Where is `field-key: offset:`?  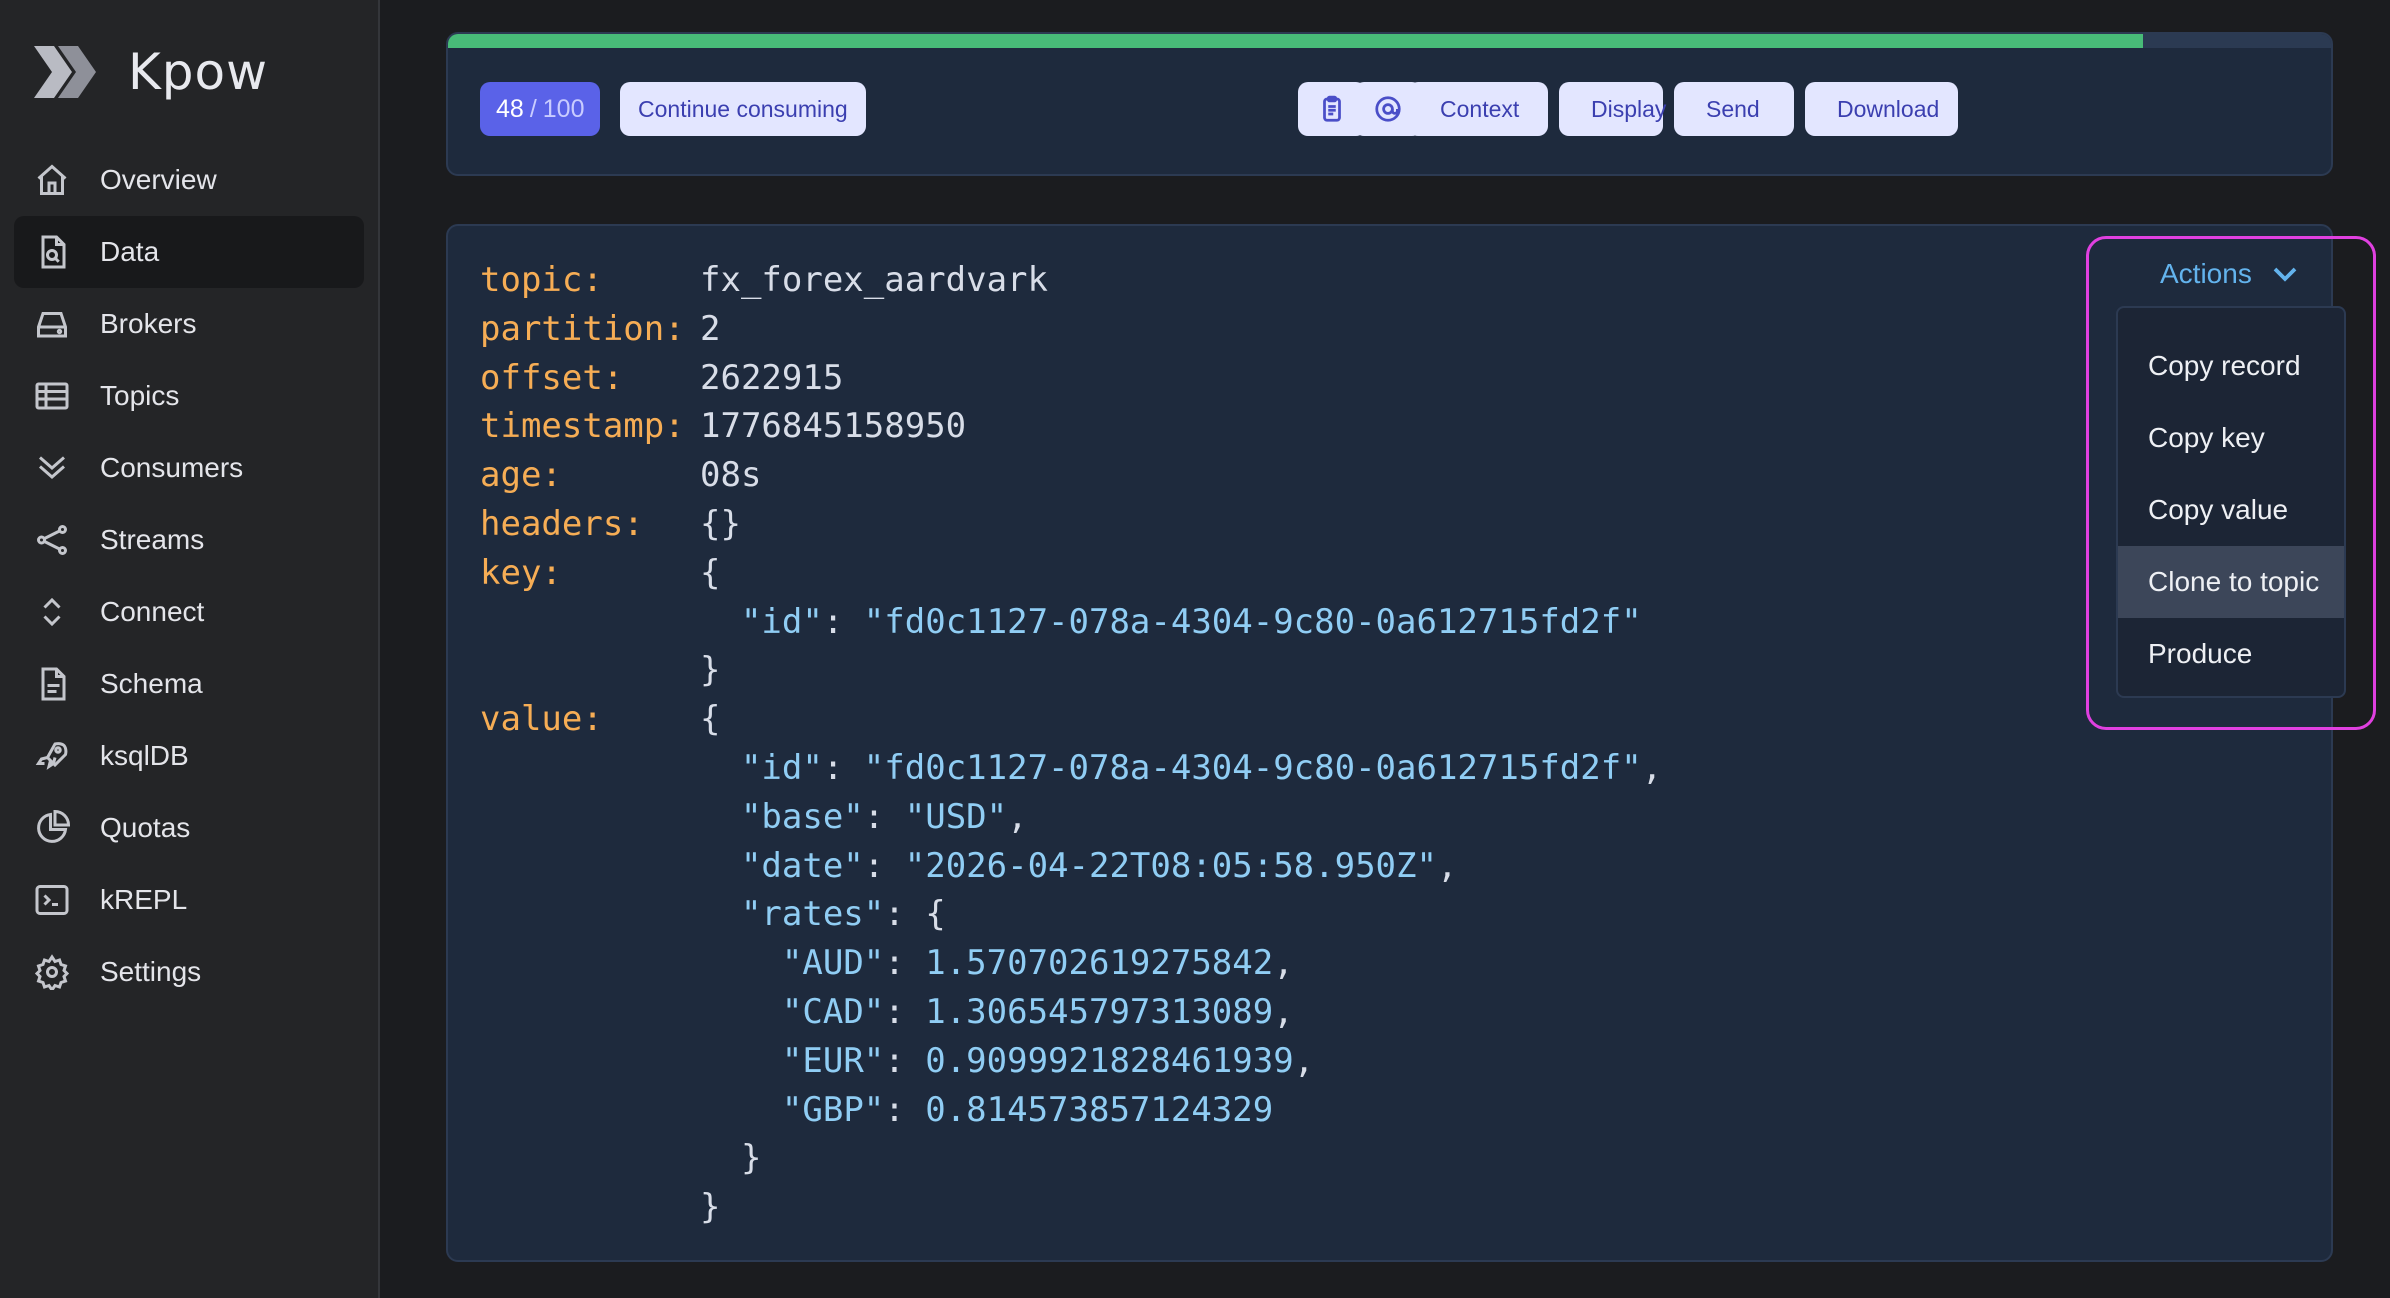
field-key: offset: is located at coordinates (552, 377).